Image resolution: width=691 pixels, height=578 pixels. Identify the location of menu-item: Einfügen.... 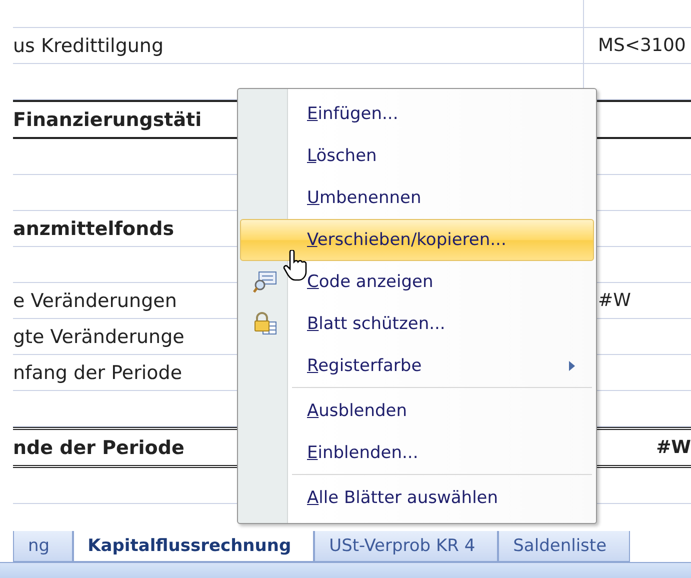
(417, 114).